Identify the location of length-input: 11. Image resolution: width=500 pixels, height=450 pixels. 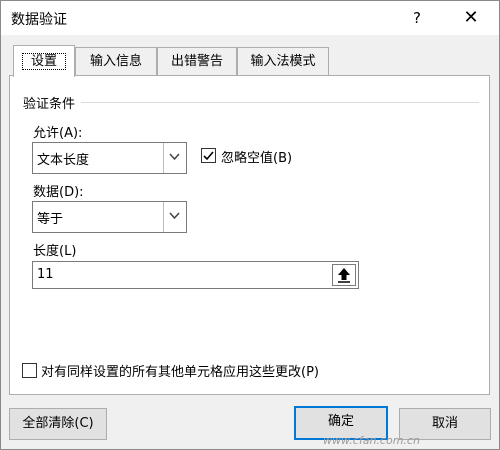
(195, 275).